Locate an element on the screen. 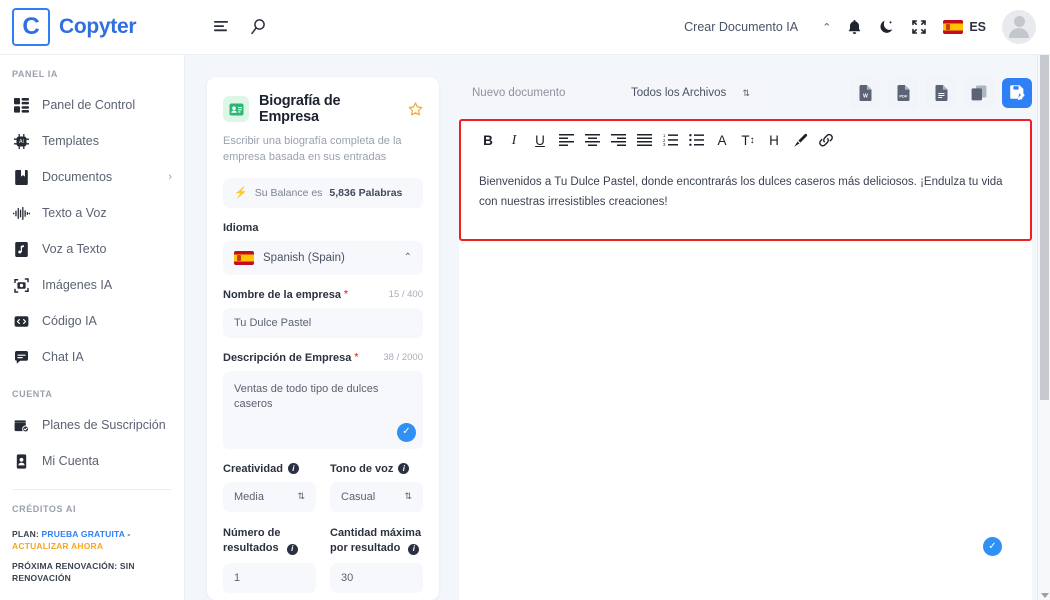 The width and height of the screenshot is (1050, 600). sidebar-section-panel: PANEL IA is located at coordinates (35, 74).